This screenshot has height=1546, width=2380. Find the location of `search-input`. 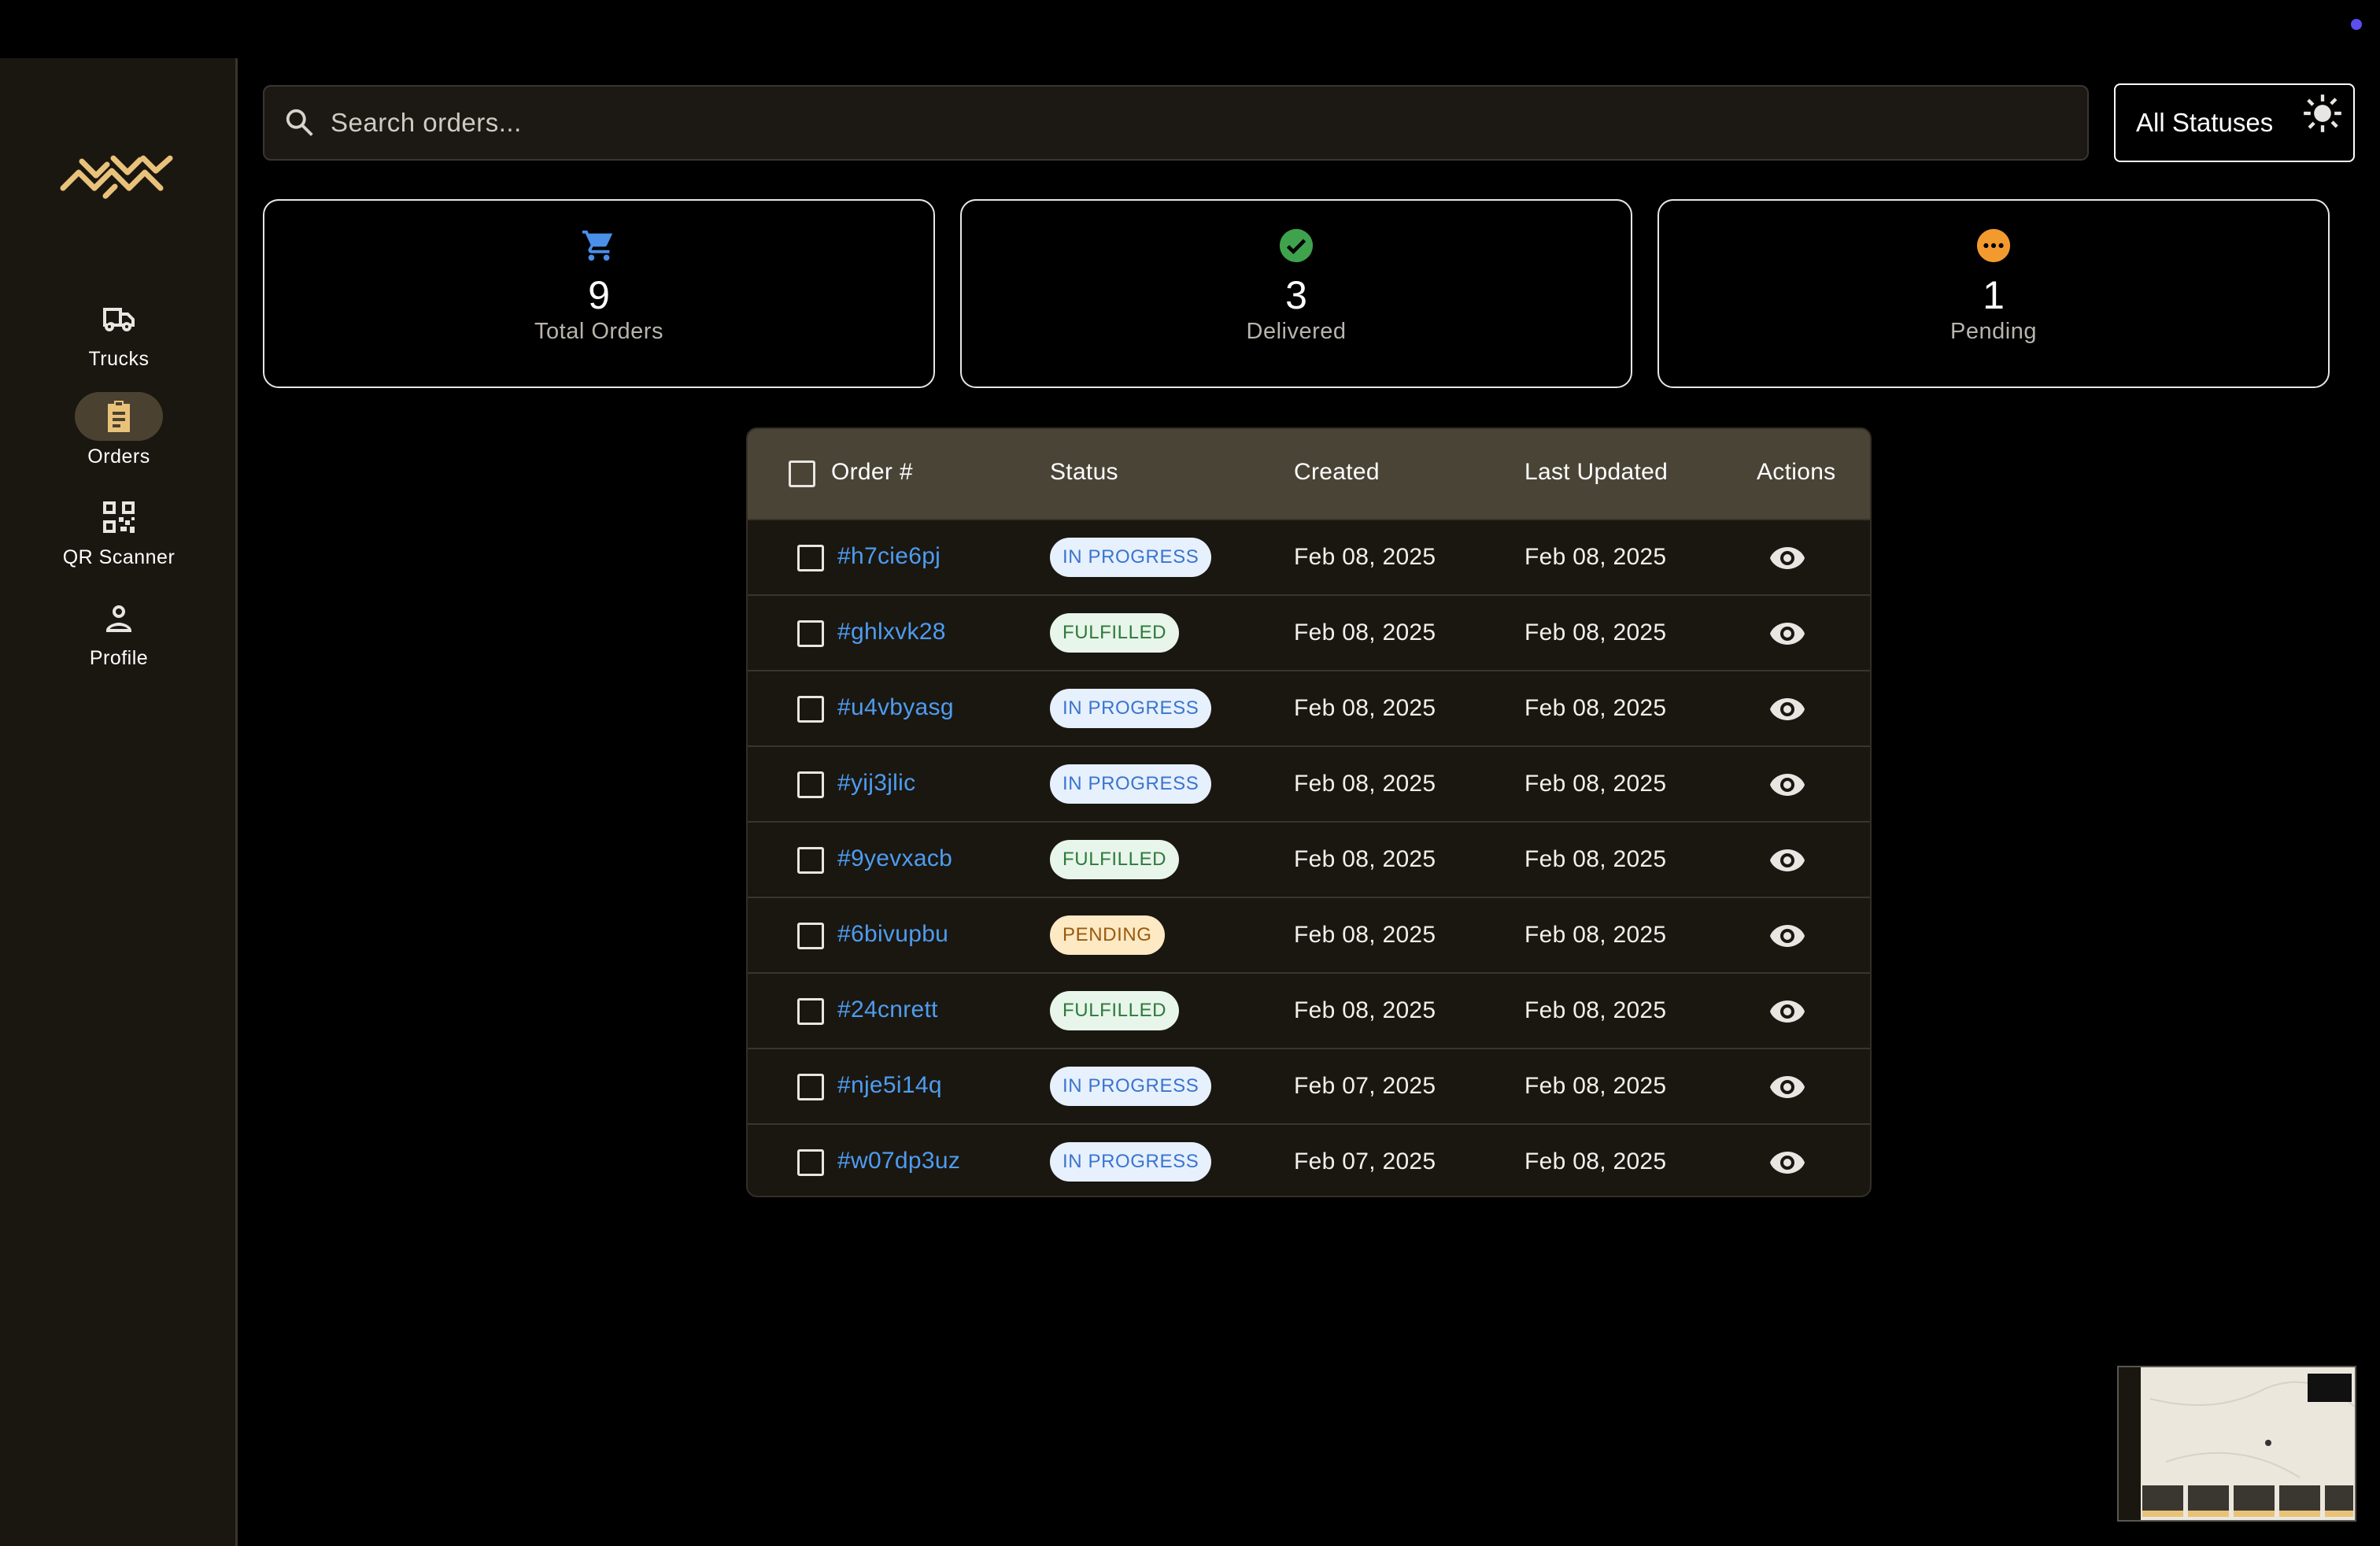

search-input is located at coordinates (1194, 123).